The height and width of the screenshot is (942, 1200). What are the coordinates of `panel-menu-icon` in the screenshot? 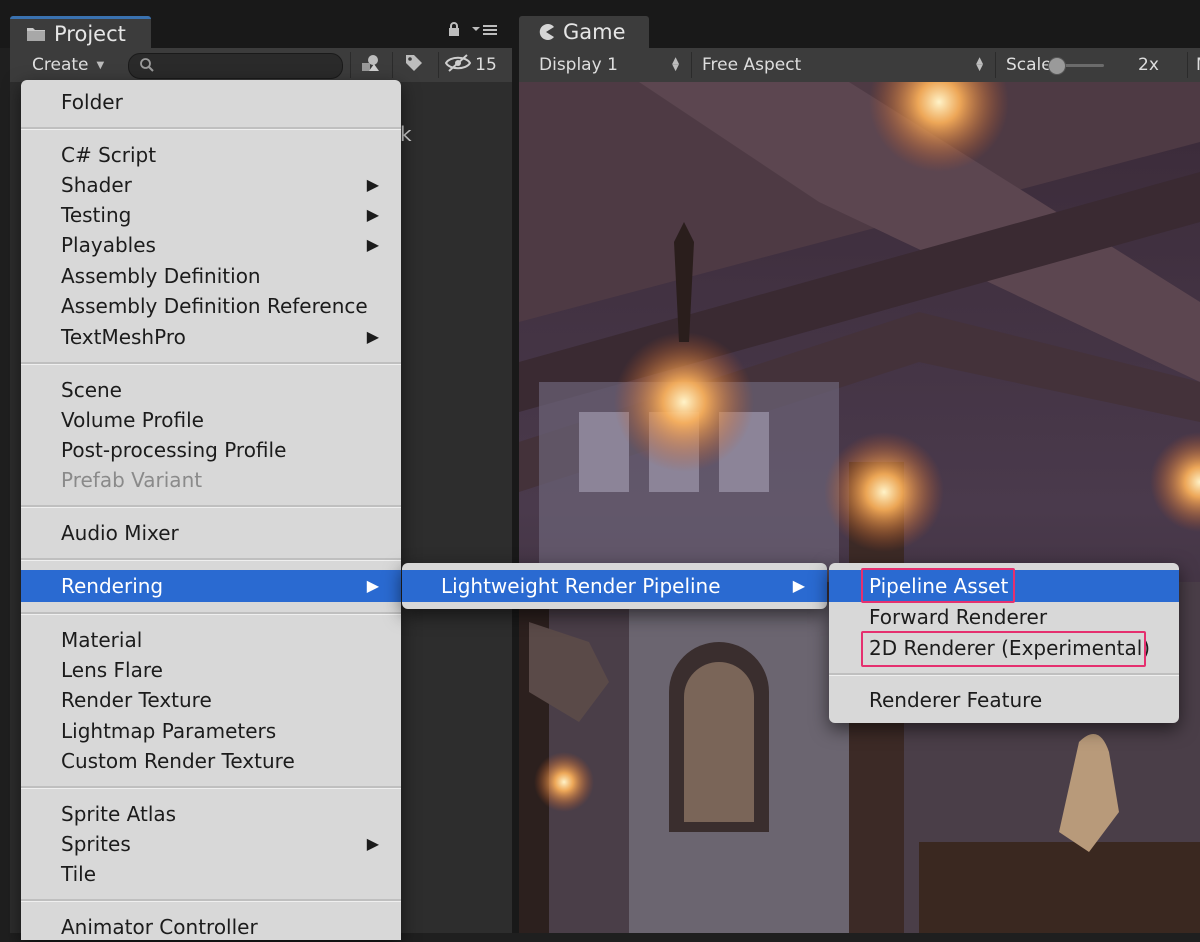 It's located at (485, 31).